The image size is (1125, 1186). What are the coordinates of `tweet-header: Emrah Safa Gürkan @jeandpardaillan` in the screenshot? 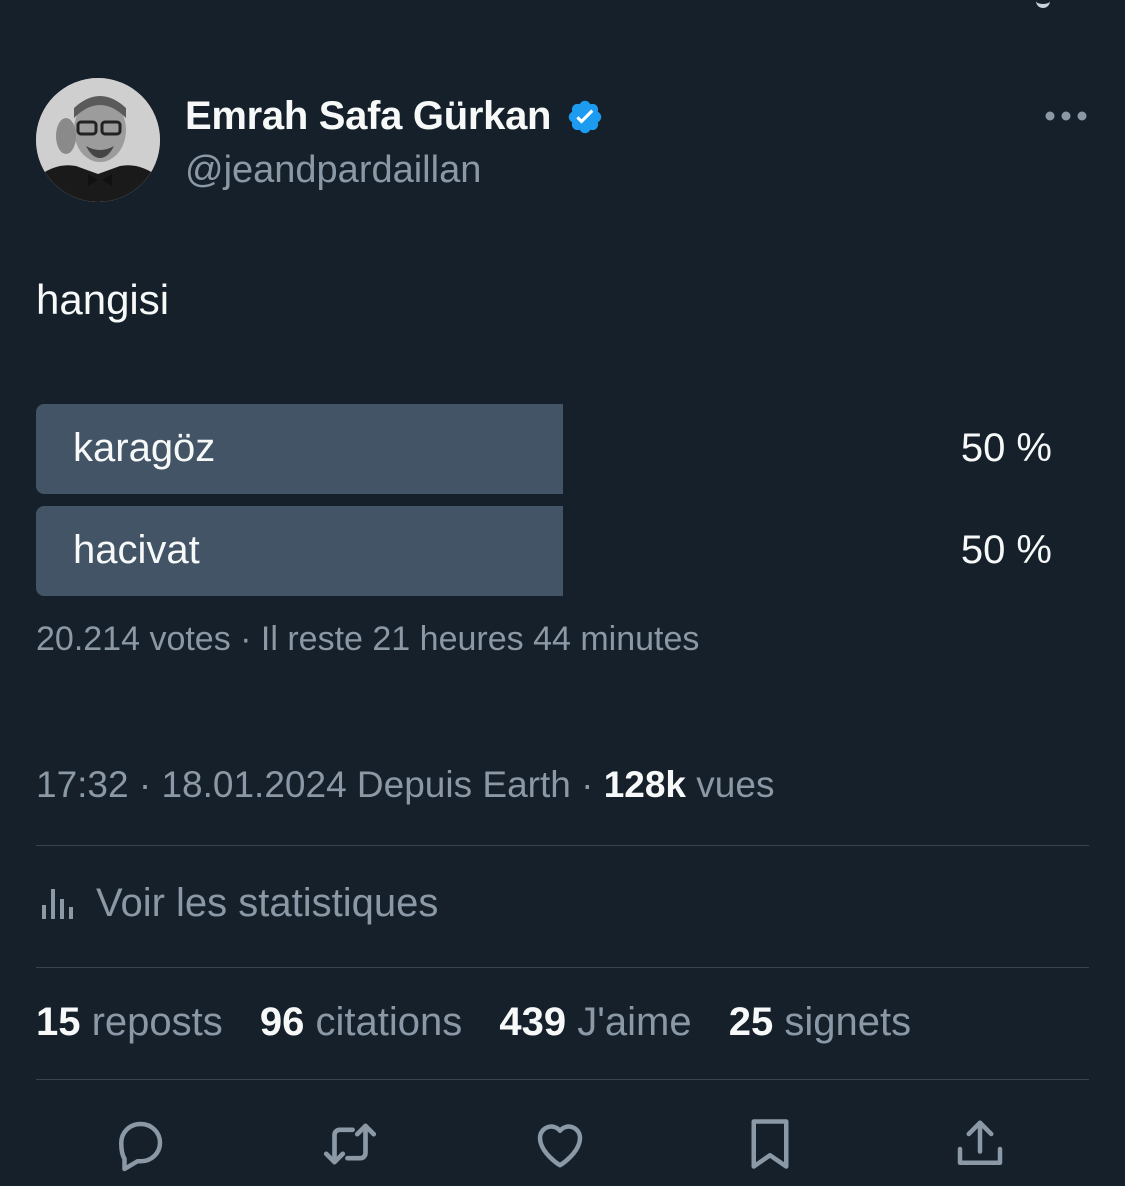 It's located at (562, 140).